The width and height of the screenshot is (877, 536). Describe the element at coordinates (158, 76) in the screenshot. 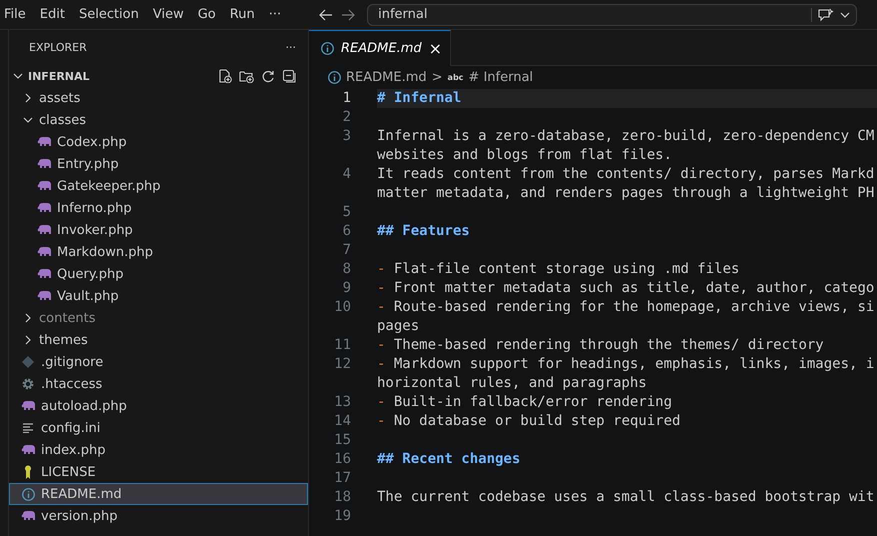

I see `project-header: INFERNAL` at that location.